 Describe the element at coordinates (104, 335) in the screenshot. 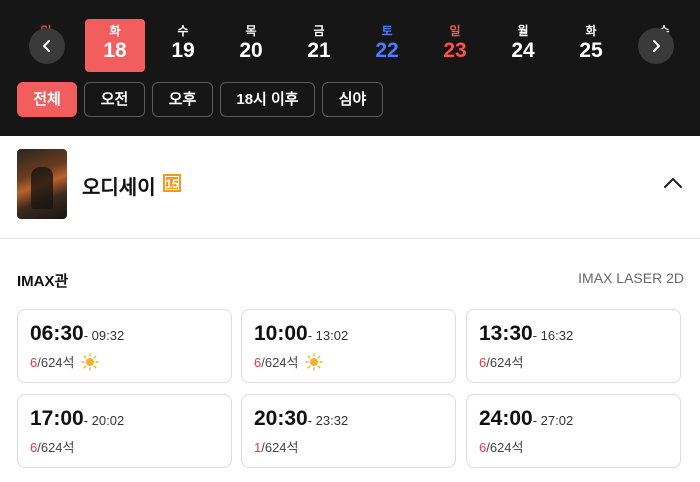

I see `end-time: - 09:32` at that location.